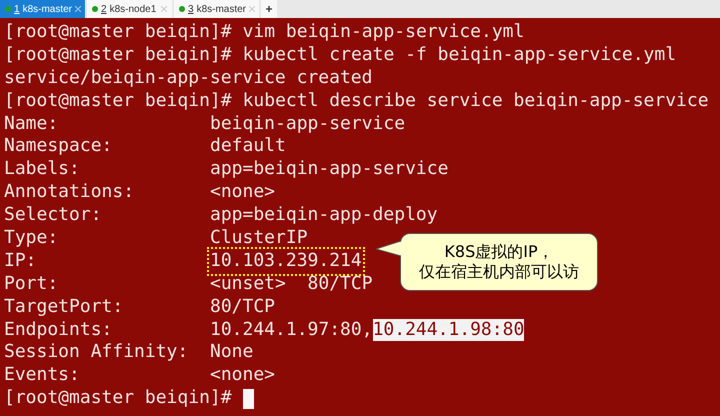 The width and height of the screenshot is (720, 416). What do you see at coordinates (475, 101) in the screenshot?
I see `command-text: kubectl describe service beiqin-app-service` at bounding box center [475, 101].